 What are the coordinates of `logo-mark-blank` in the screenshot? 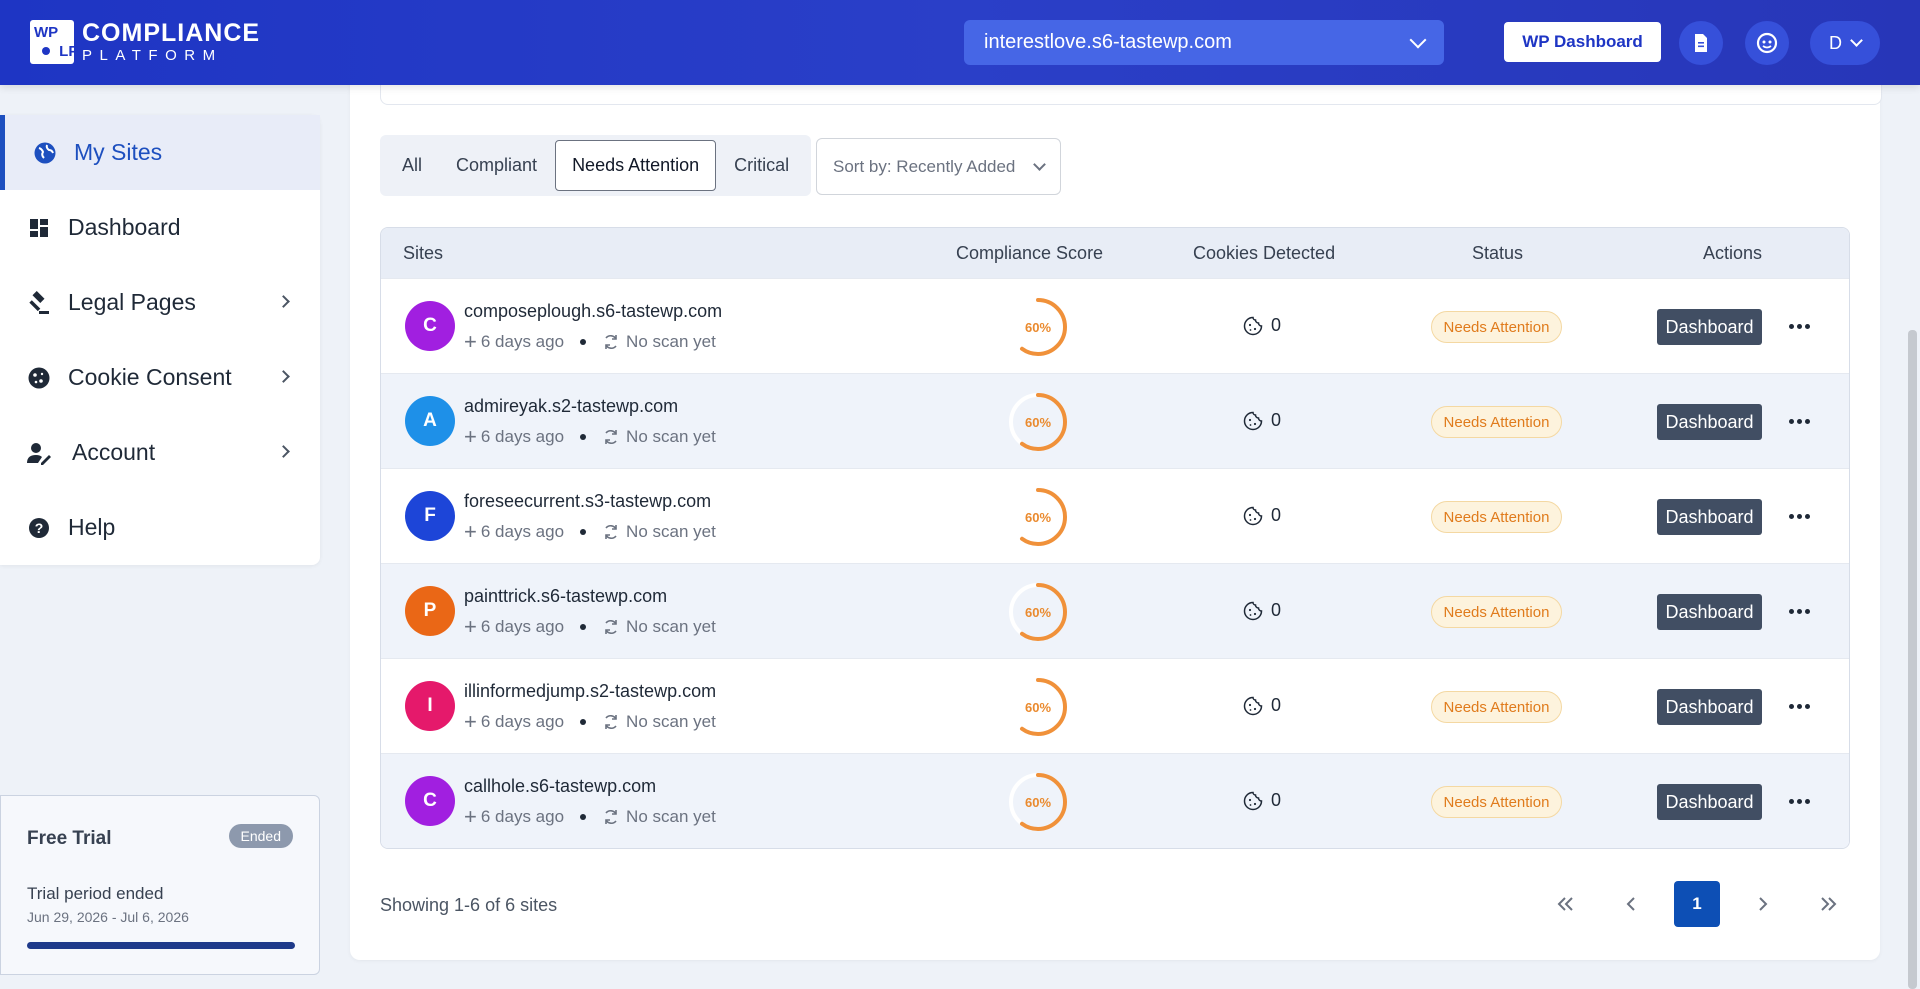 It's located at (68, 33).